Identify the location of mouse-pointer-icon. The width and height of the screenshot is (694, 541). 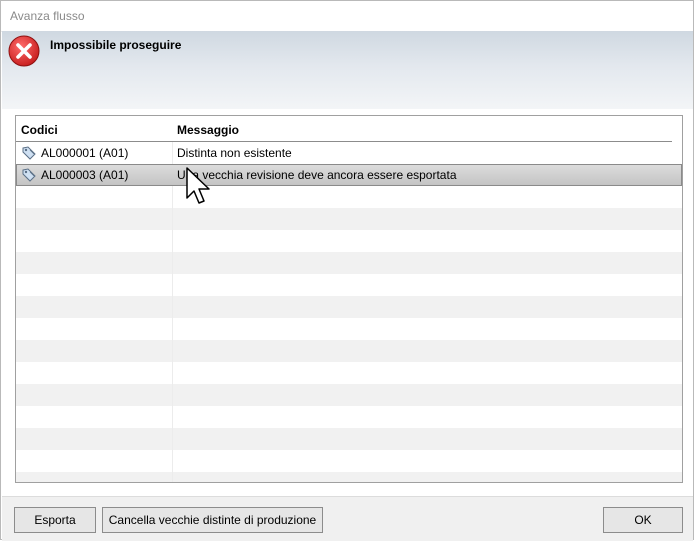
(198, 185).